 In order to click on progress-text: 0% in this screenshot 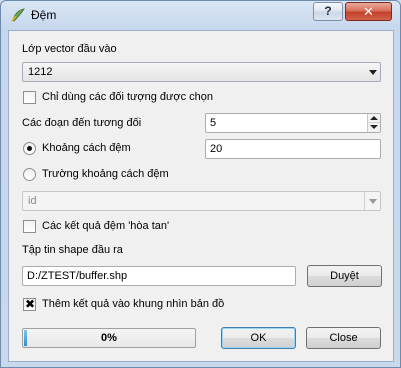, I will do `click(109, 338)`.